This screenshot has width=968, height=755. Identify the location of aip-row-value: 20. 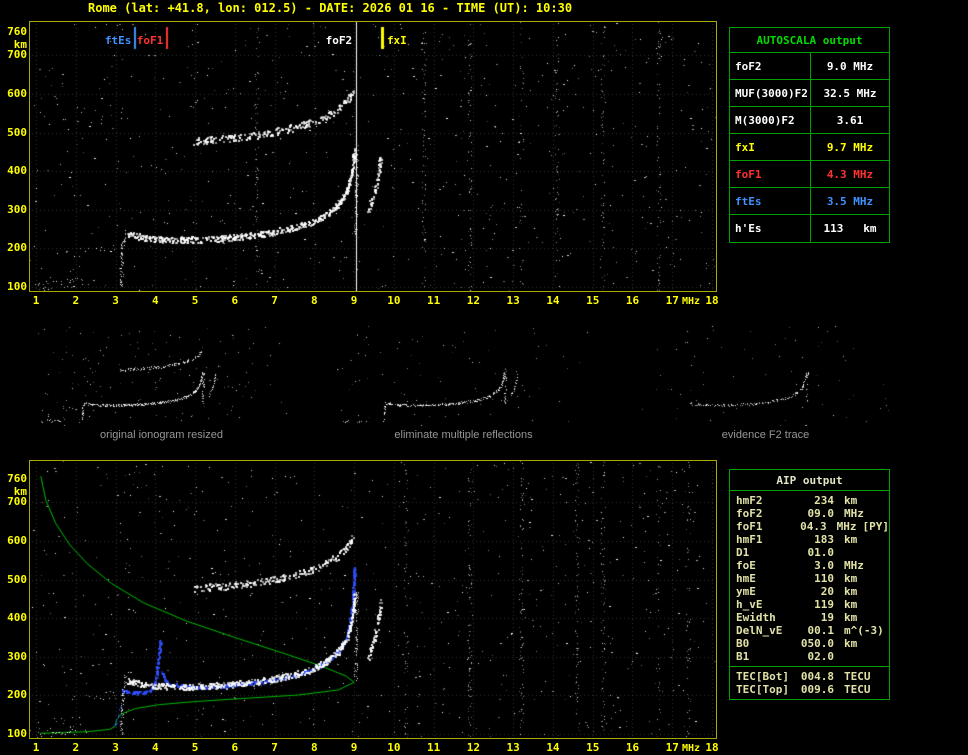
(827, 591).